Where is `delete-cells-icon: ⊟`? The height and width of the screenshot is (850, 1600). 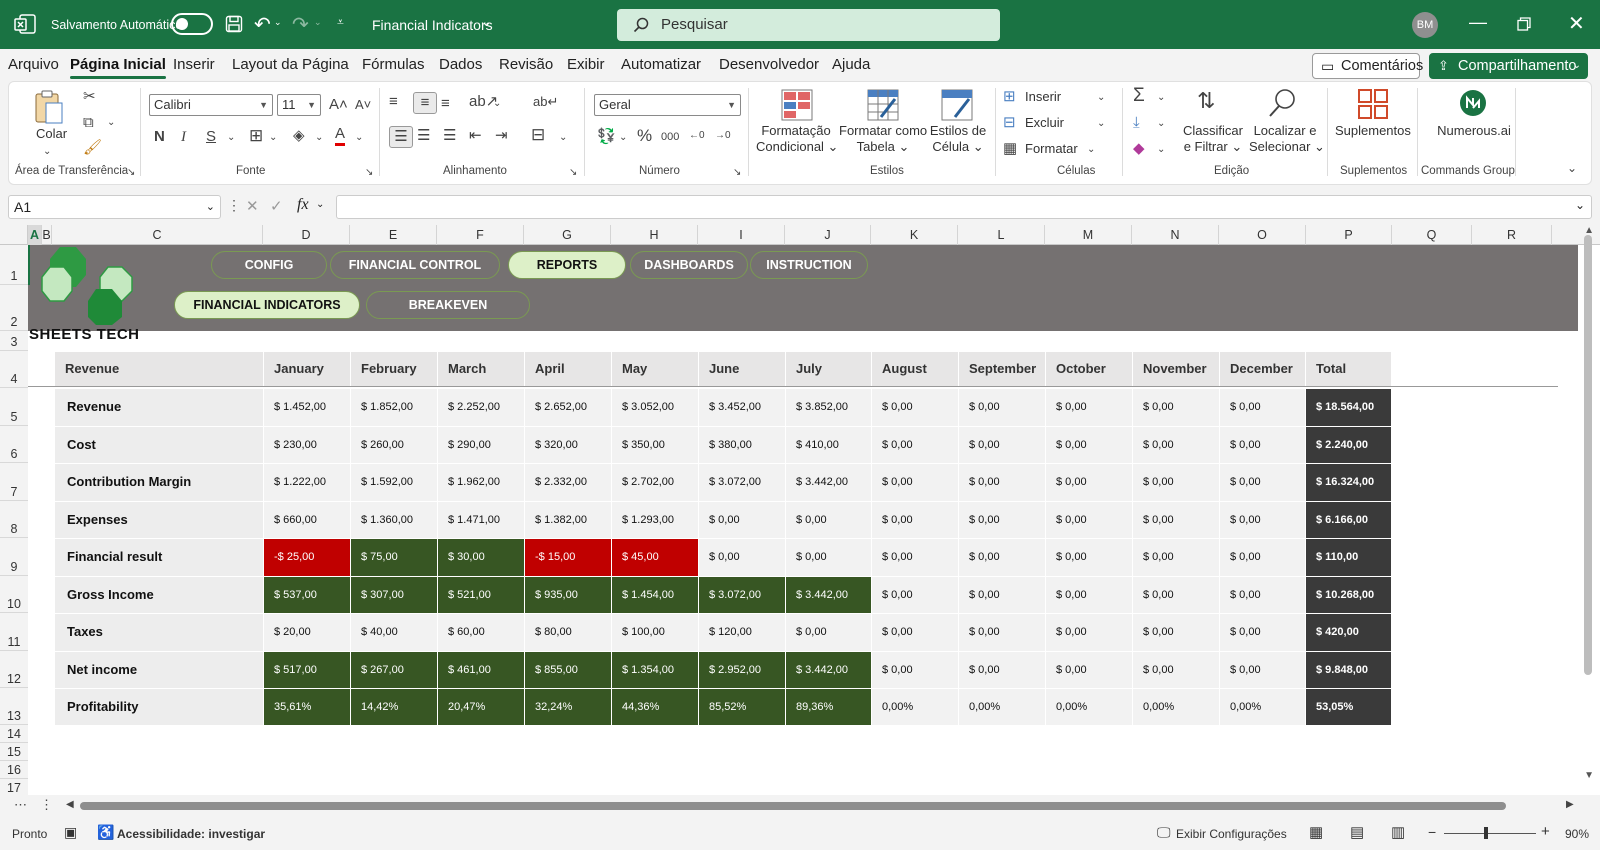
delete-cells-icon: ⊟ is located at coordinates (1009, 123).